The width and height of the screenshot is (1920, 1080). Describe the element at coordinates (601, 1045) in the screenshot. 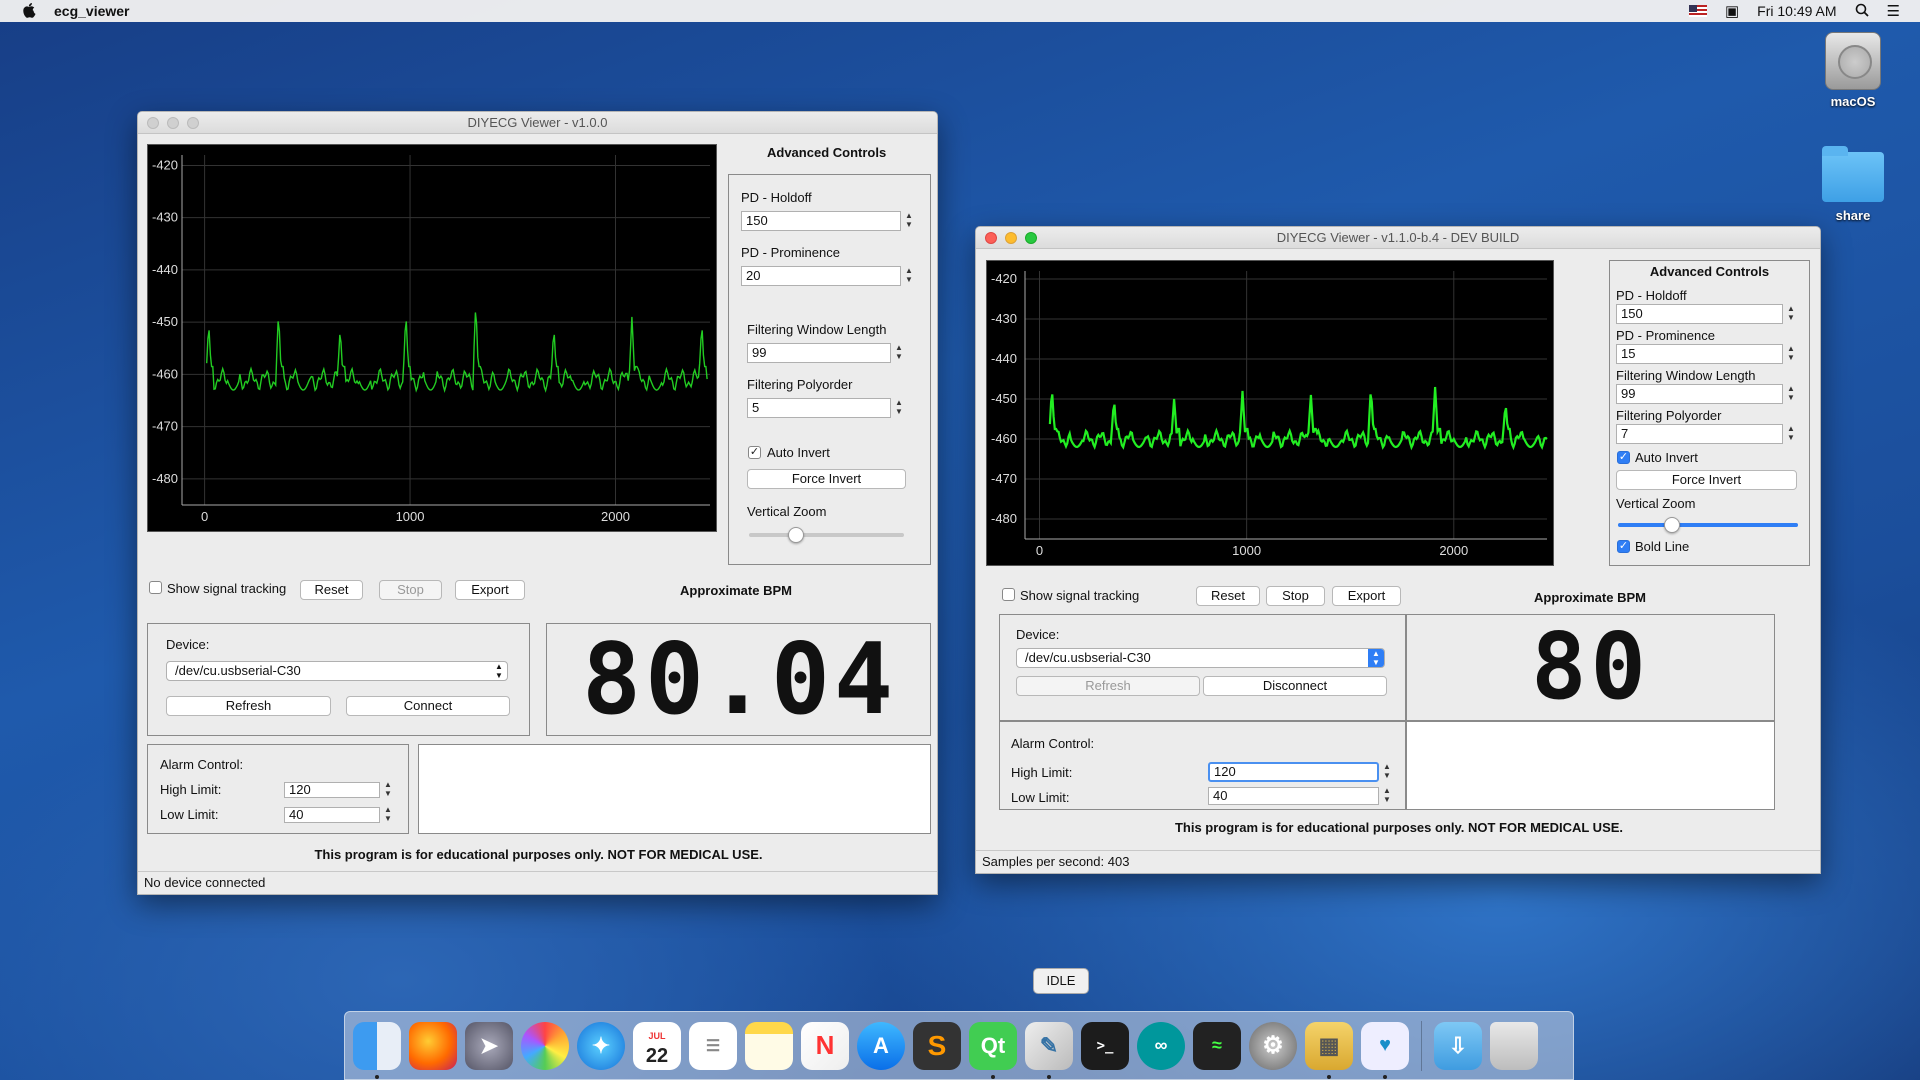

I see `safari-icon: ✦` at that location.